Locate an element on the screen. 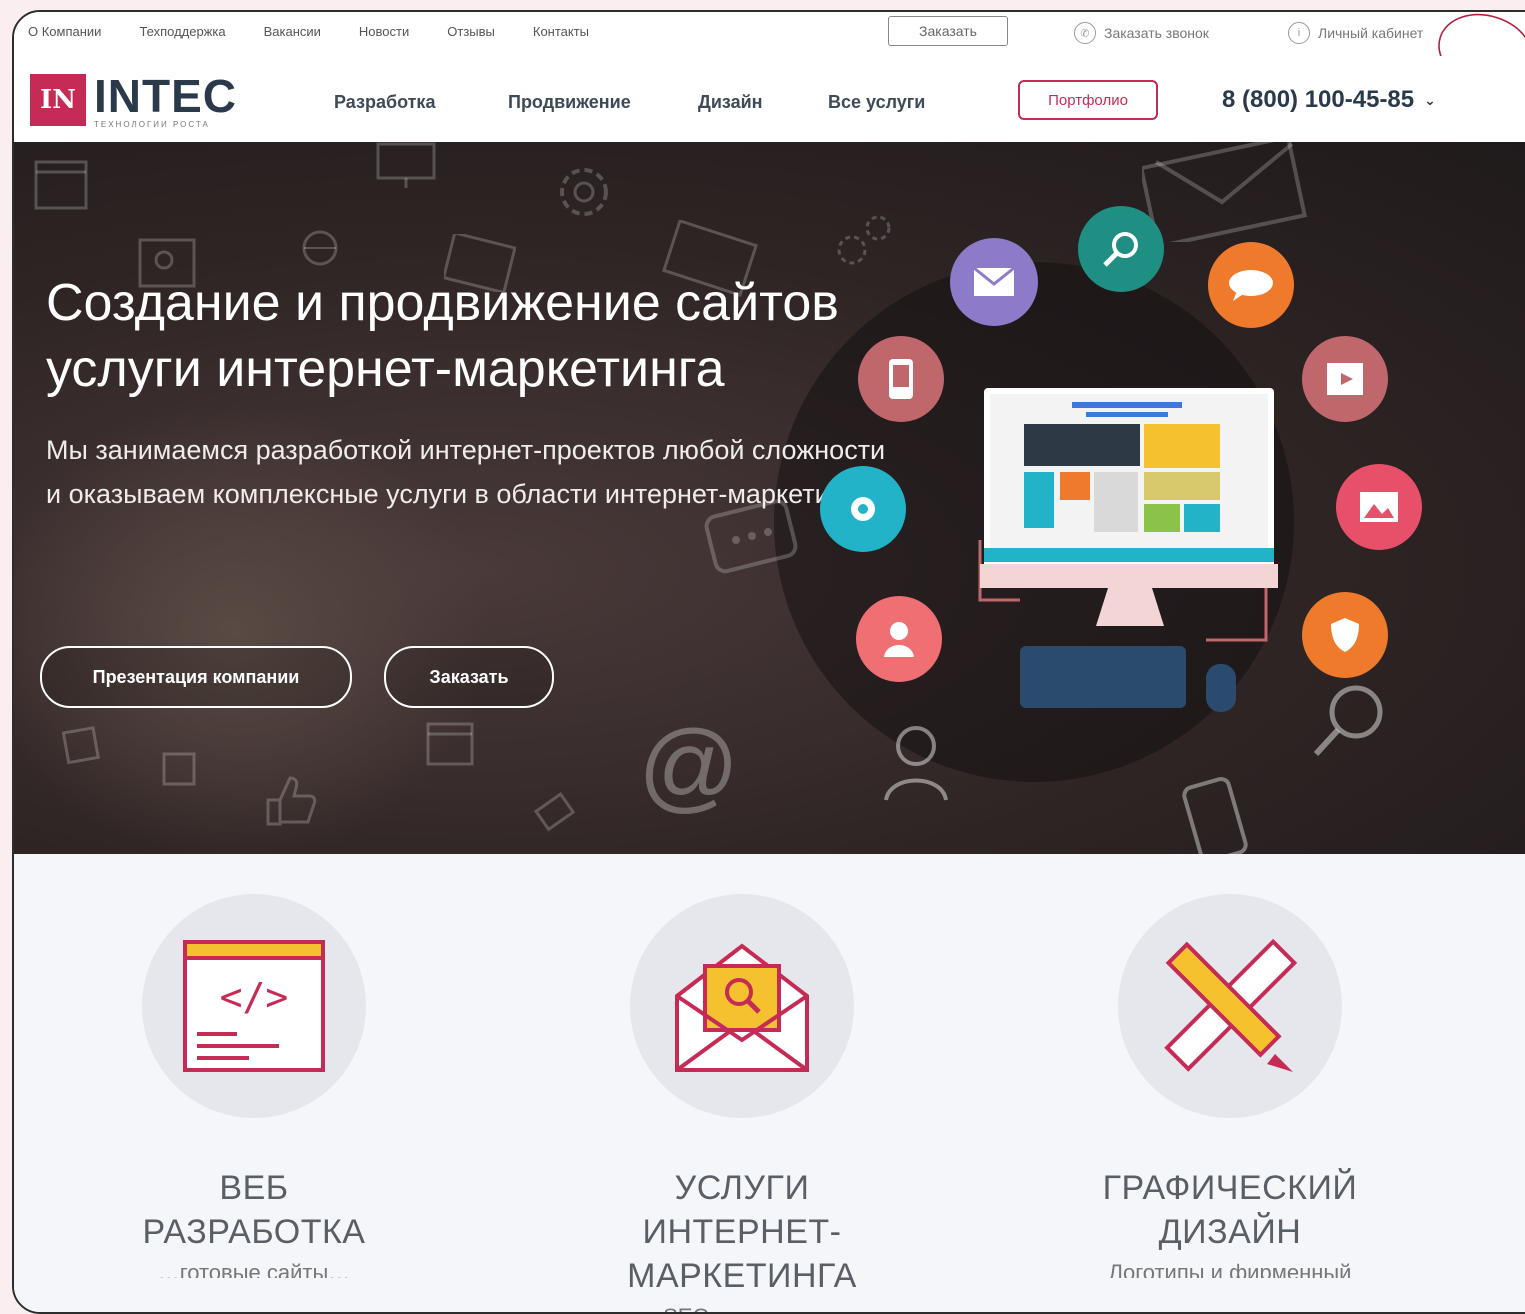  nav-design: Дизайн is located at coordinates (730, 102).